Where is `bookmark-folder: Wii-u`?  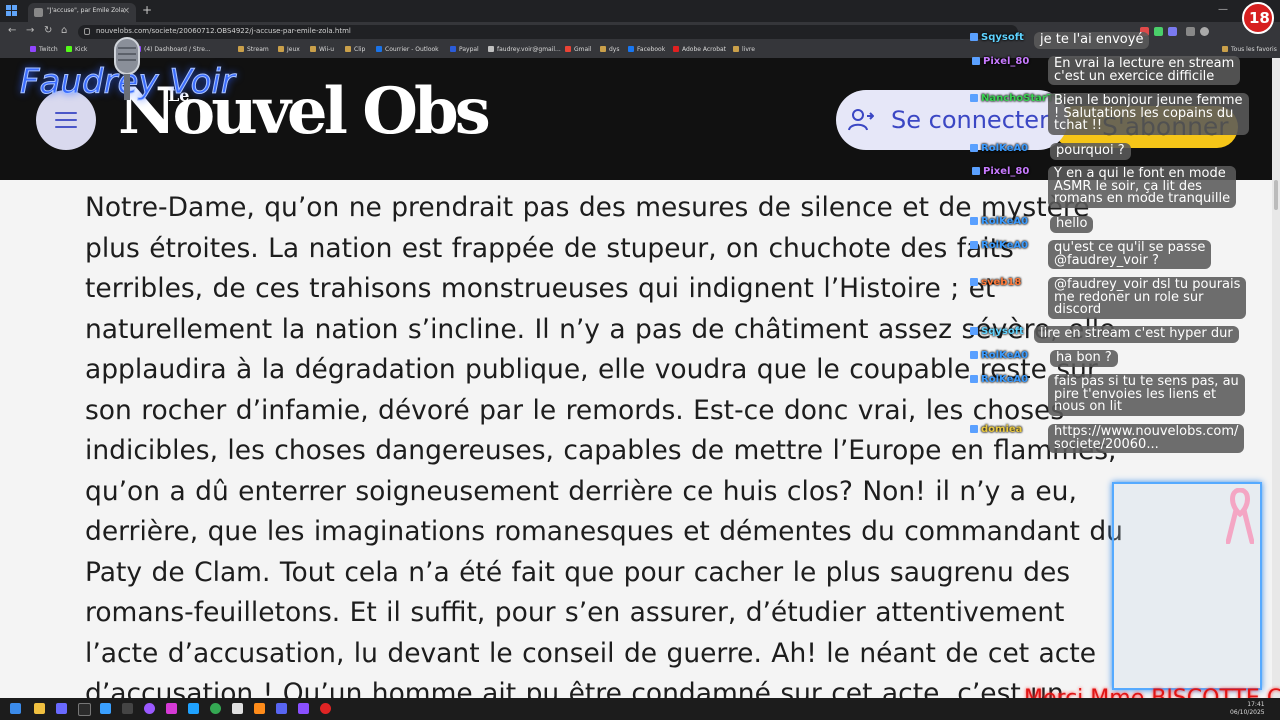 bookmark-folder: Wii-u is located at coordinates (322, 49).